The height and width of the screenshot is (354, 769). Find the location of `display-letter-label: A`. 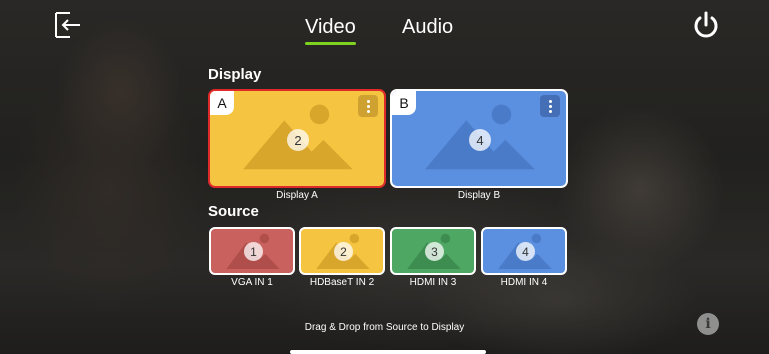

display-letter-label: A is located at coordinates (222, 103).